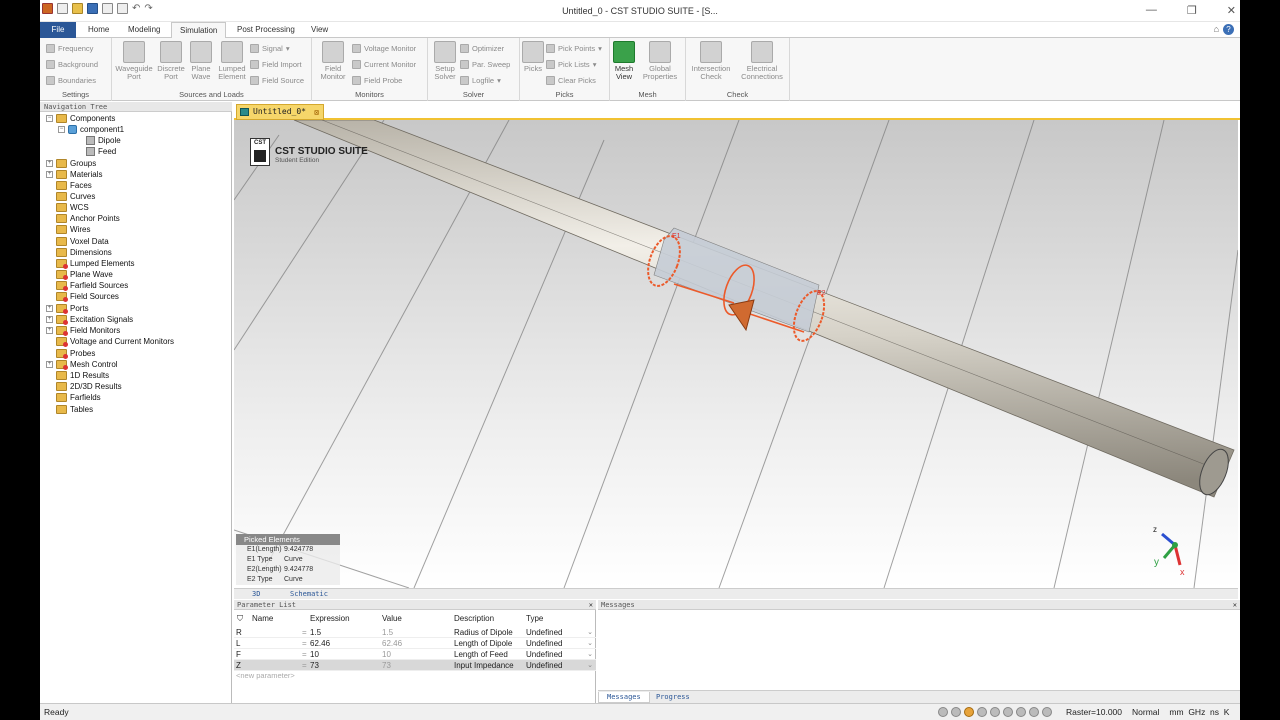  Describe the element at coordinates (415, 665) in the screenshot. I see `table-row-selected: Z = 73 73 Input Impedance Undefined ⌄` at that location.